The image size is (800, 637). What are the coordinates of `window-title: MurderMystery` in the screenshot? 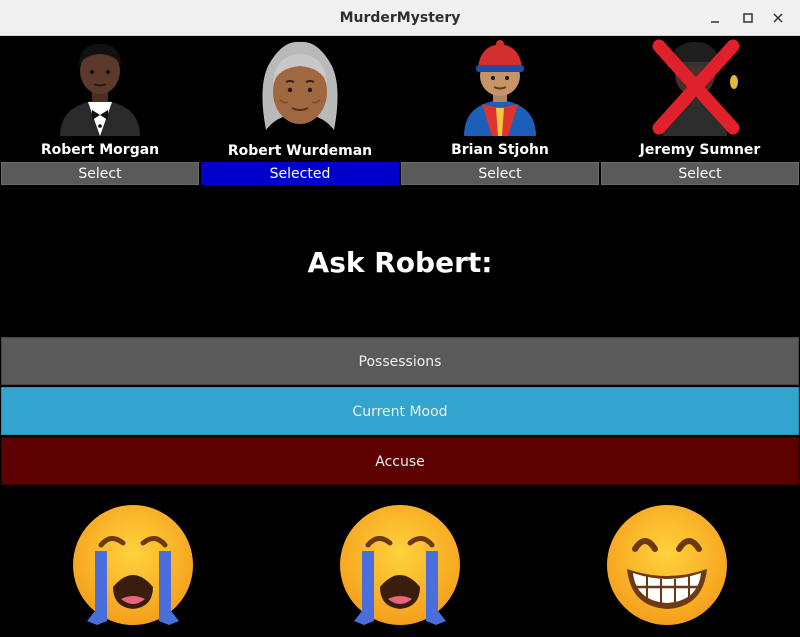 It's located at (400, 18).